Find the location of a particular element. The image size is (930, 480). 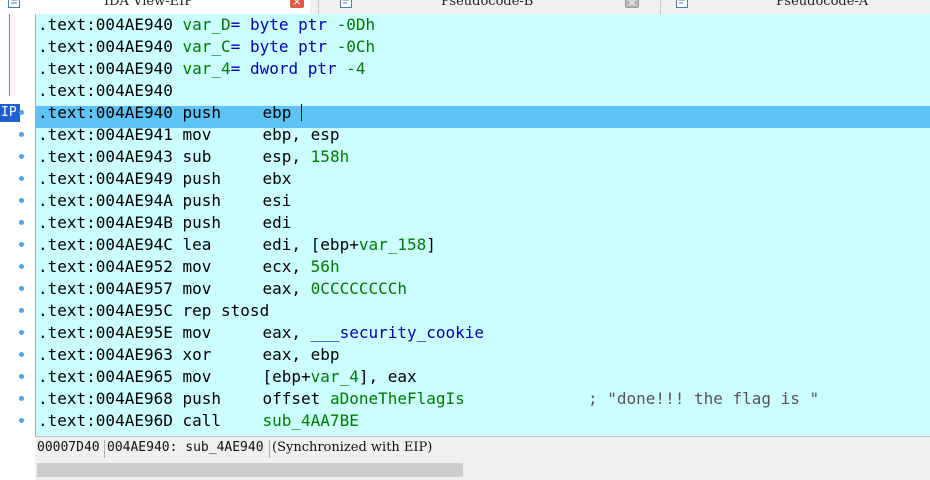

stack-variable-name: var_C is located at coordinates (206, 46).